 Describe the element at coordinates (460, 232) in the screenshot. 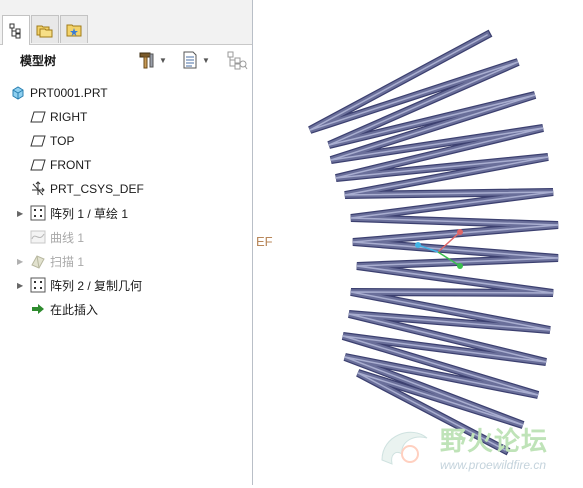

I see `triad-x-axis-tip` at that location.